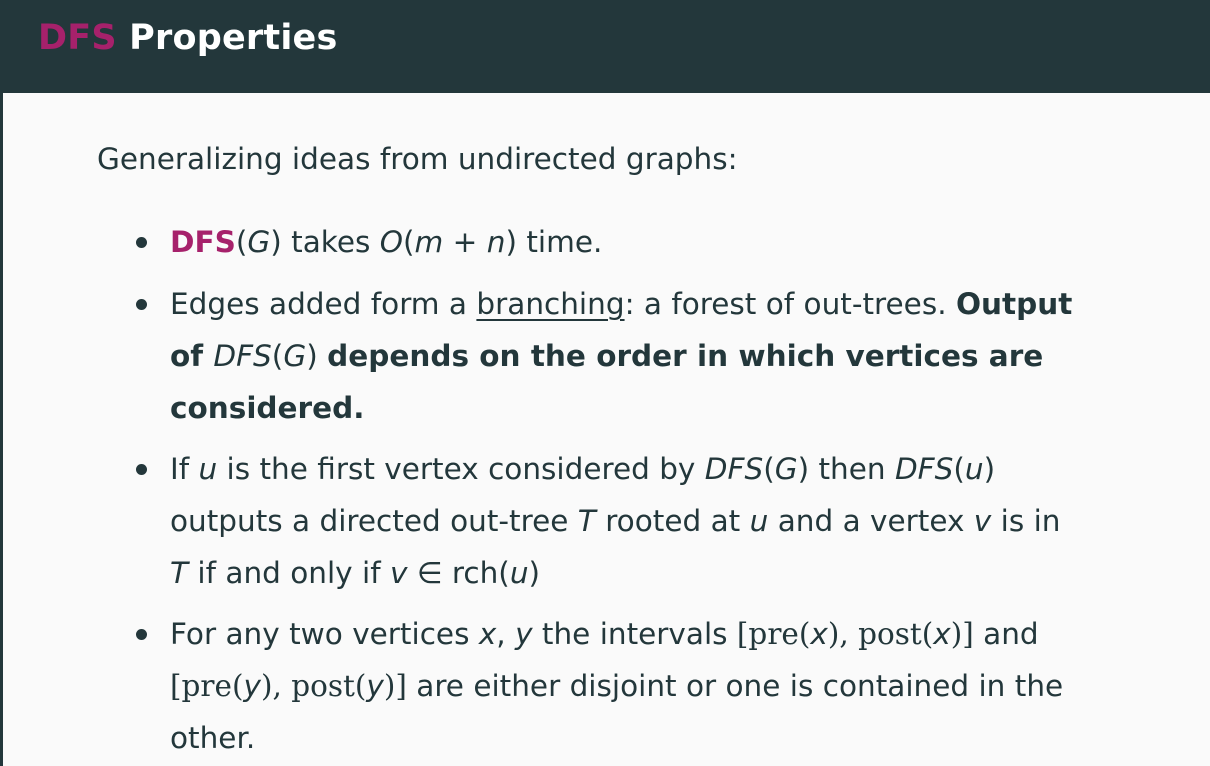 This screenshot has height=766, width=1210. What do you see at coordinates (461, 469) in the screenshot?
I see `text-run: is the first vertex considered by` at bounding box center [461, 469].